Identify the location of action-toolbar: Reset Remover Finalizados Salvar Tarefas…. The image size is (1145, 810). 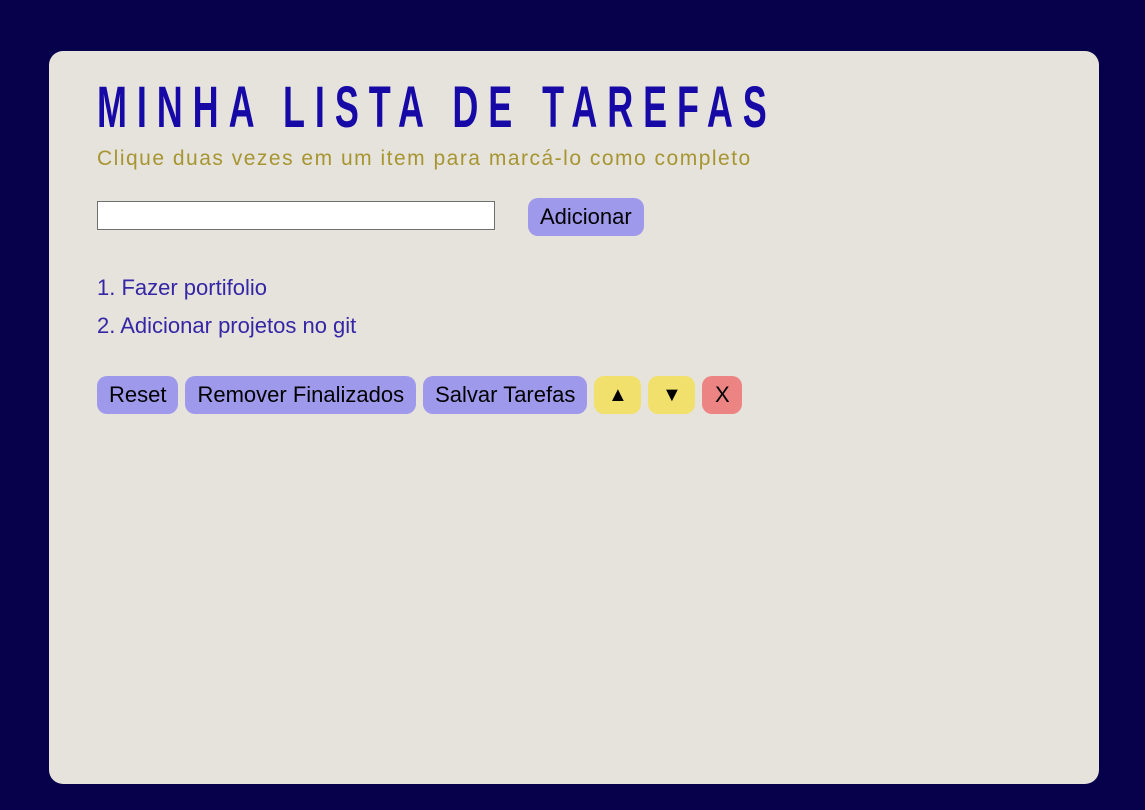
(420, 395).